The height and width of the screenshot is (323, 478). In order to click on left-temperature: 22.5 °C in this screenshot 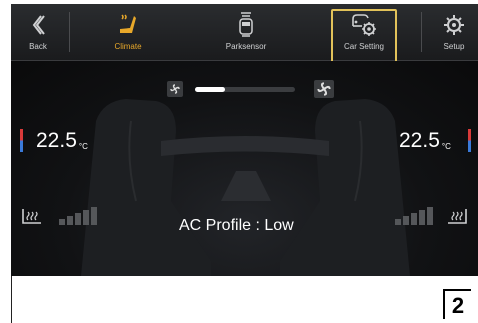, I will do `click(62, 141)`.